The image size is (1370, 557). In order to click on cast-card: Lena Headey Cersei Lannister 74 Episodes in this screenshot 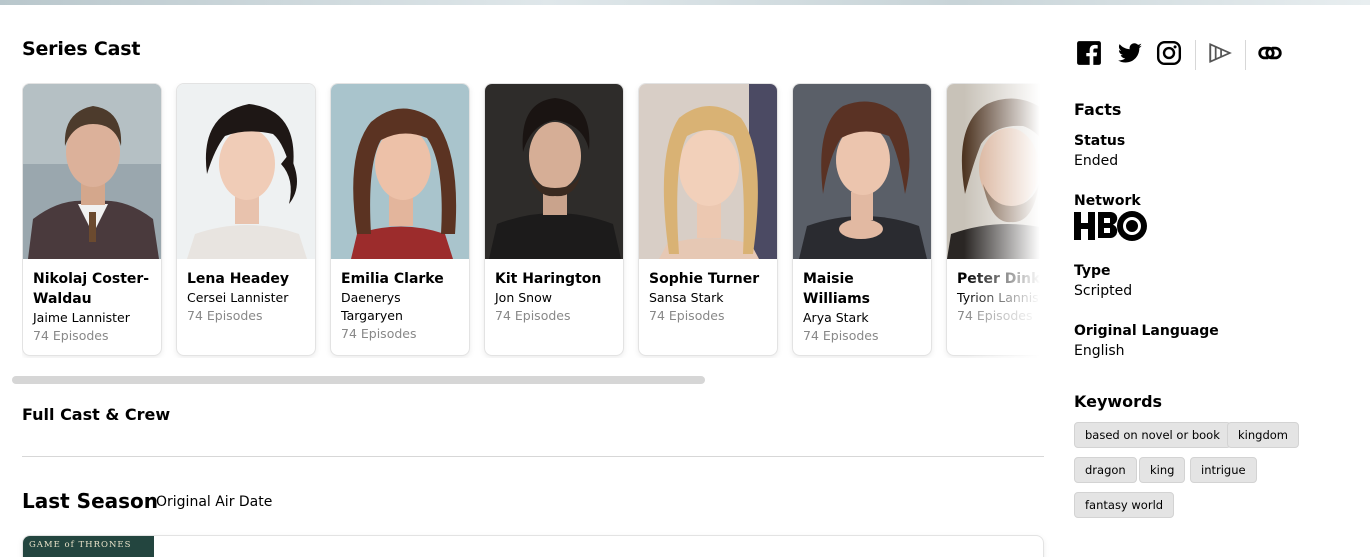, I will do `click(246, 219)`.